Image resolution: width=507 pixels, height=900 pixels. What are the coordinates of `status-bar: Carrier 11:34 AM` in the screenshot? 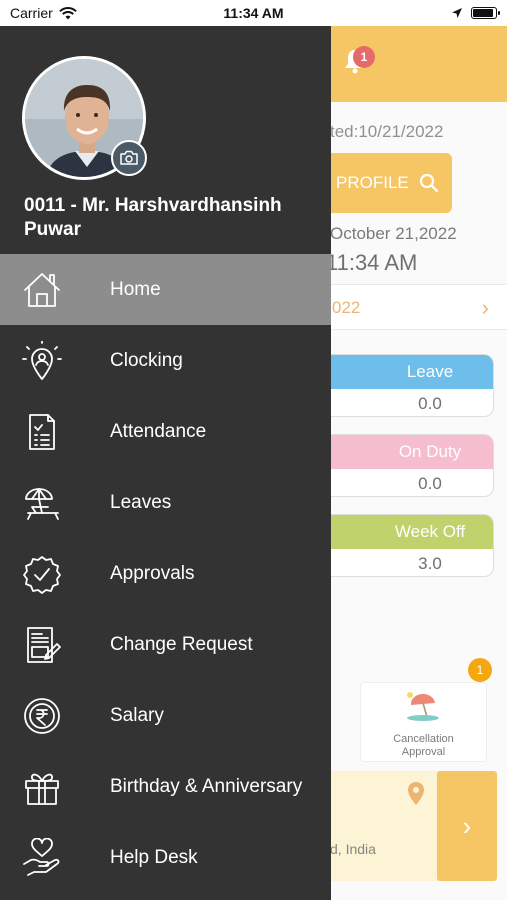 It's located at (253, 13).